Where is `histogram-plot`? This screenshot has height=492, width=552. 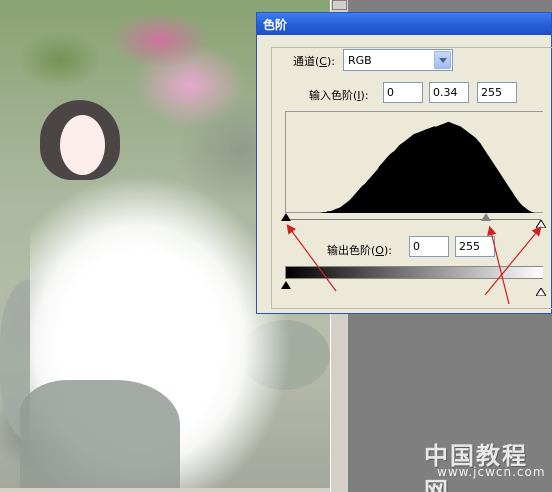
histogram-plot is located at coordinates (414, 167).